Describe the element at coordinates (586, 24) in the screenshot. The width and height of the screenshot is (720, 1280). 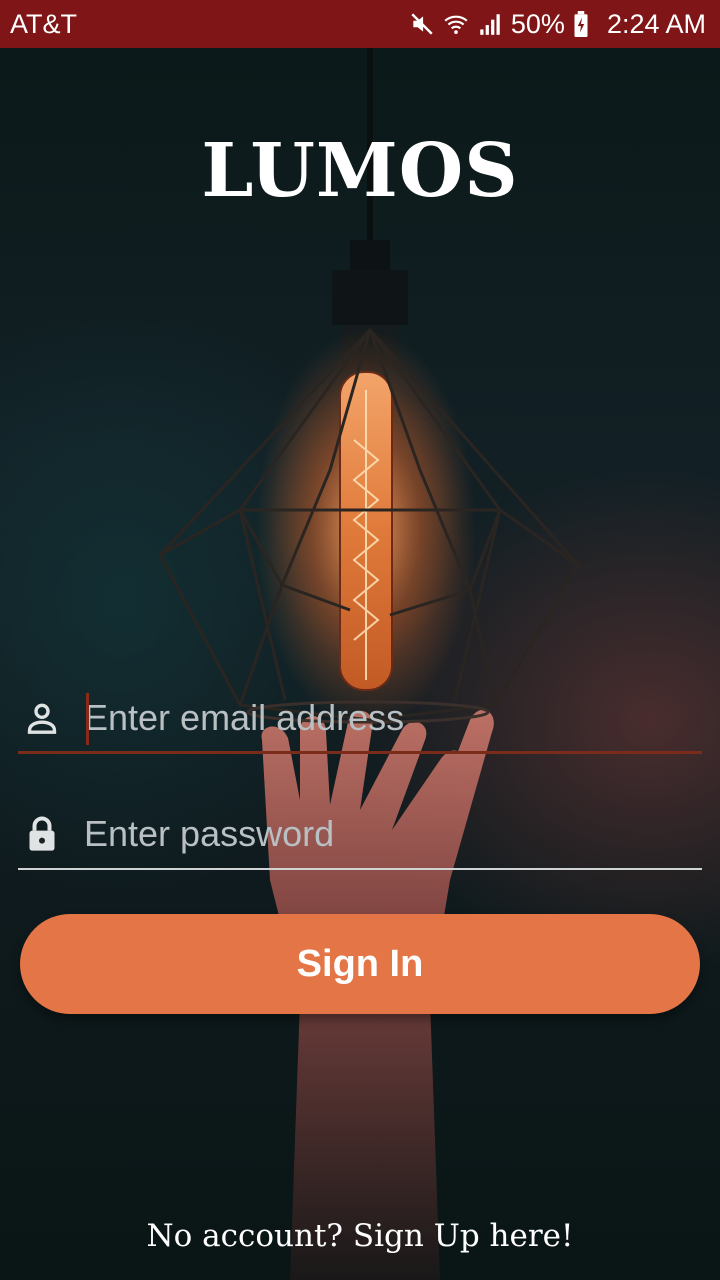
I see `battery-icon` at that location.